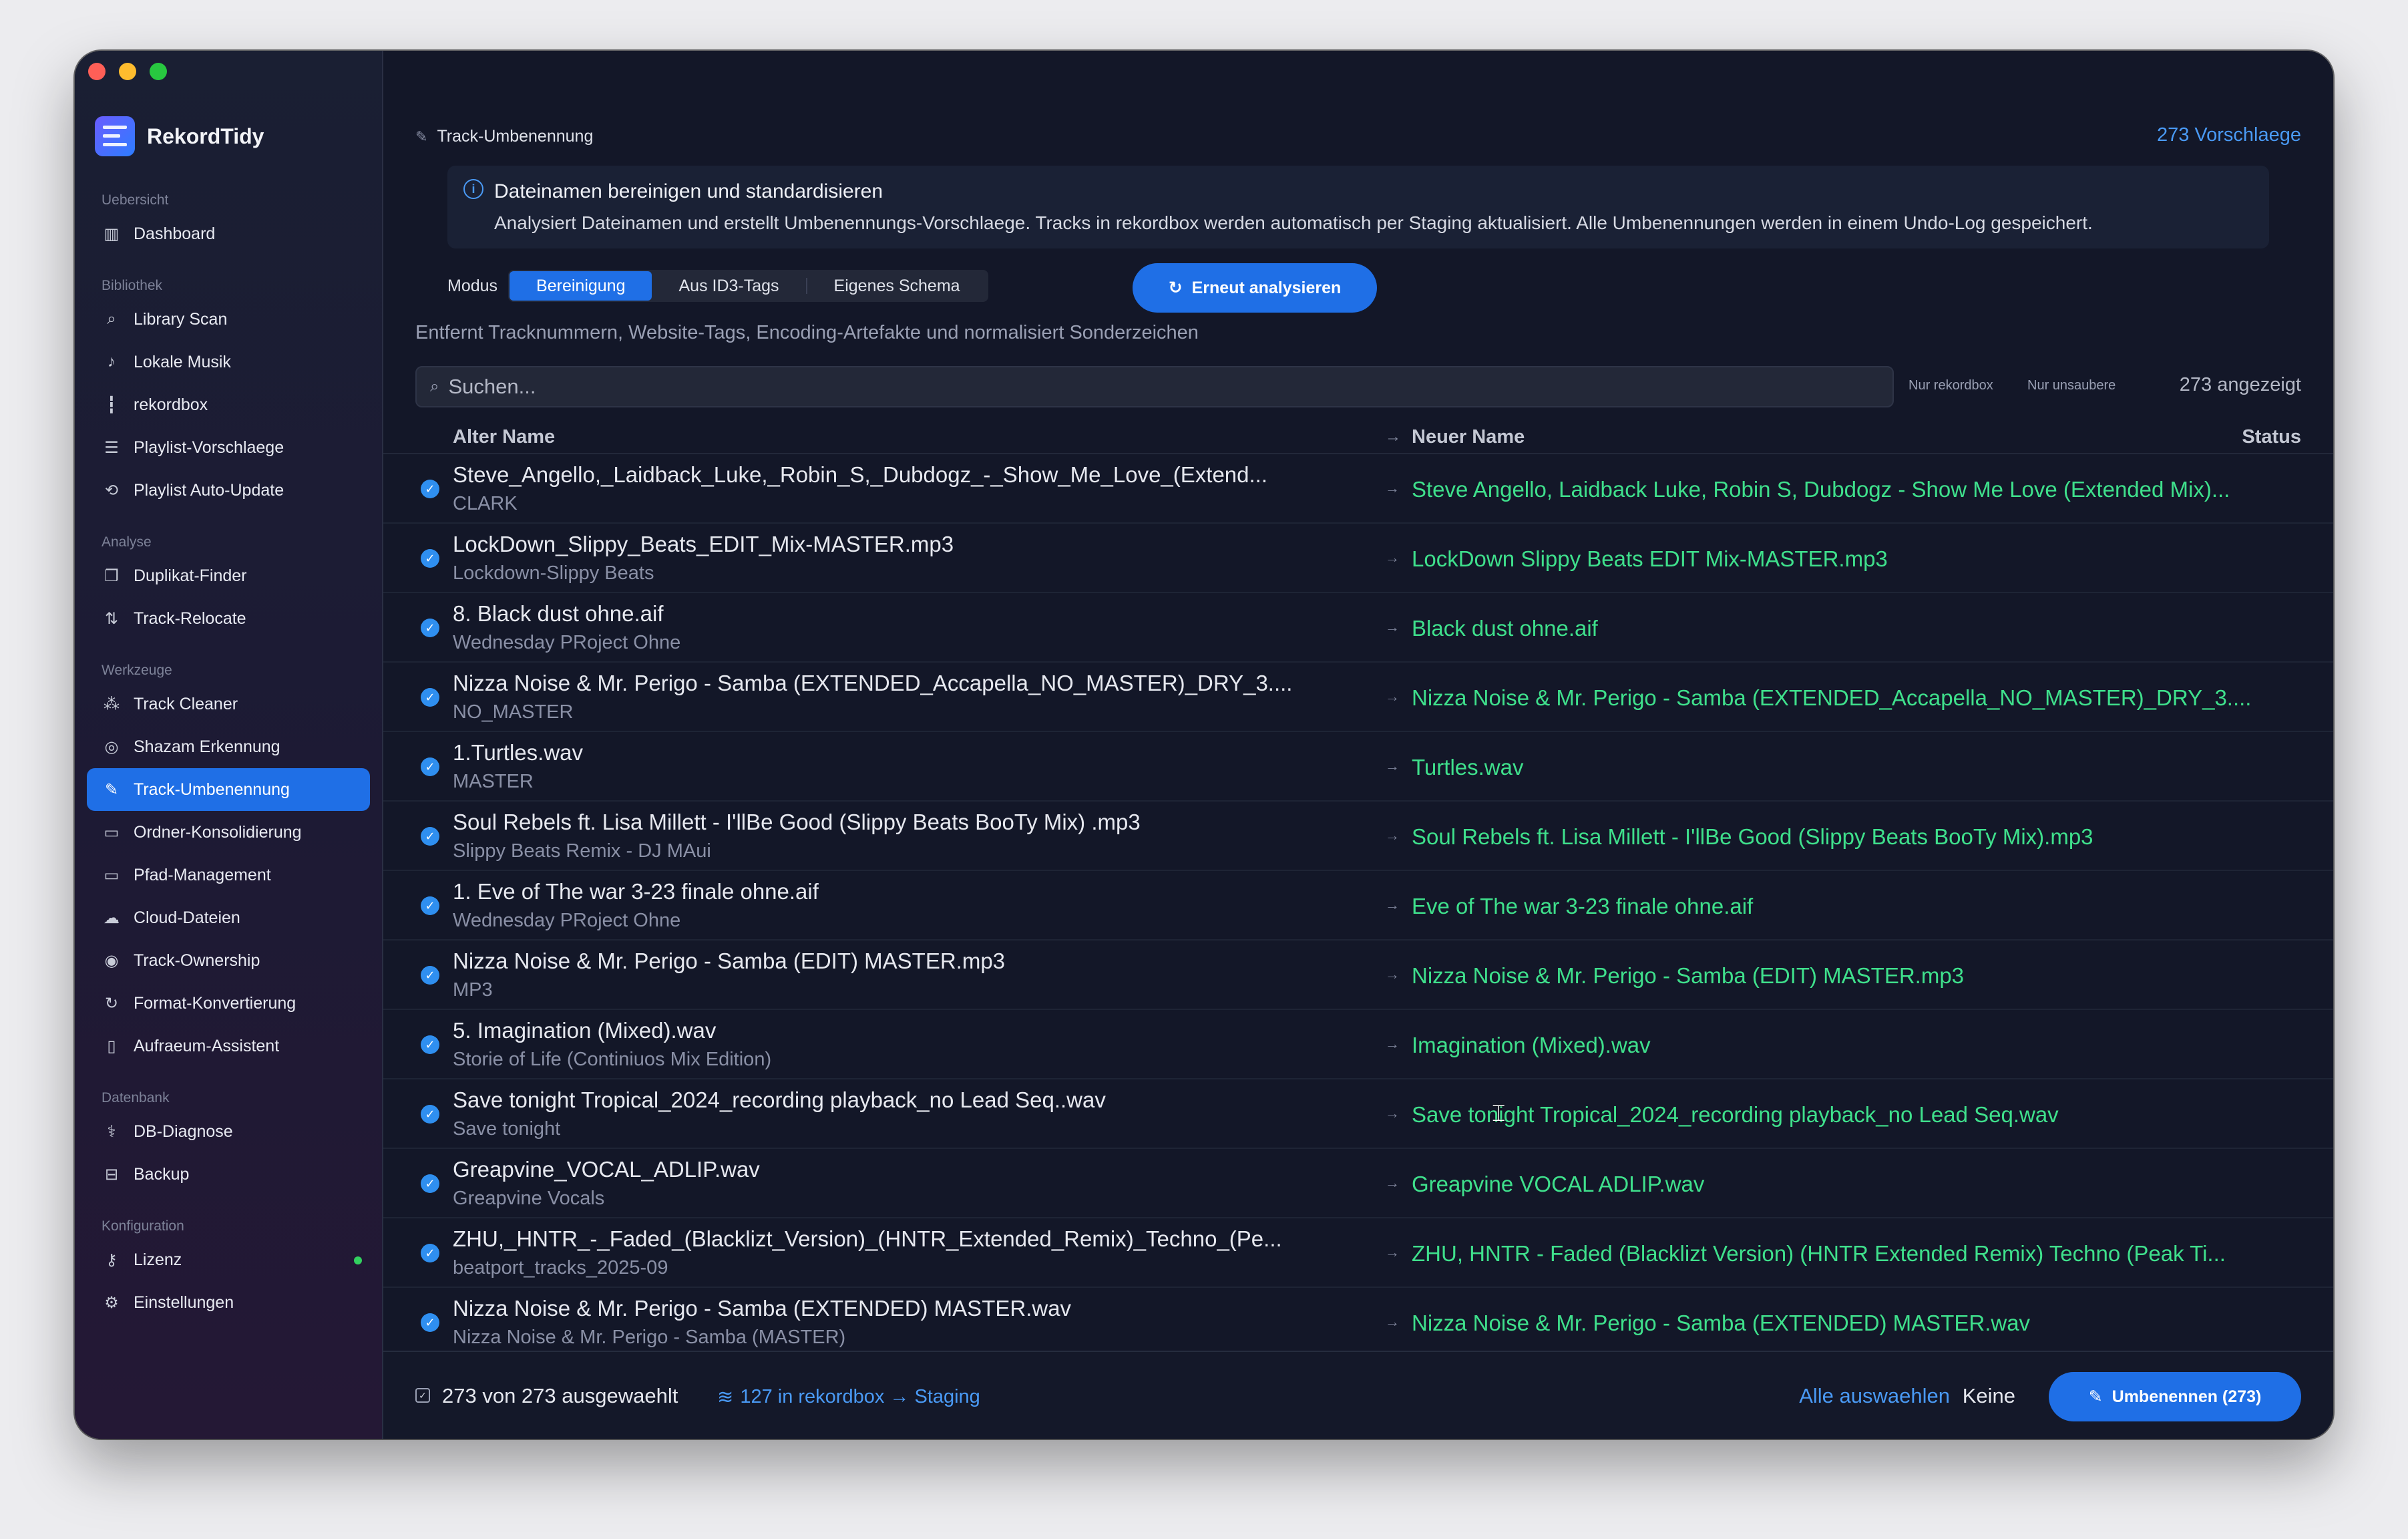  Describe the element at coordinates (228, 362) in the screenshot. I see `sidebar-item-lokale-musik: ♪ Lokale Musik` at that location.